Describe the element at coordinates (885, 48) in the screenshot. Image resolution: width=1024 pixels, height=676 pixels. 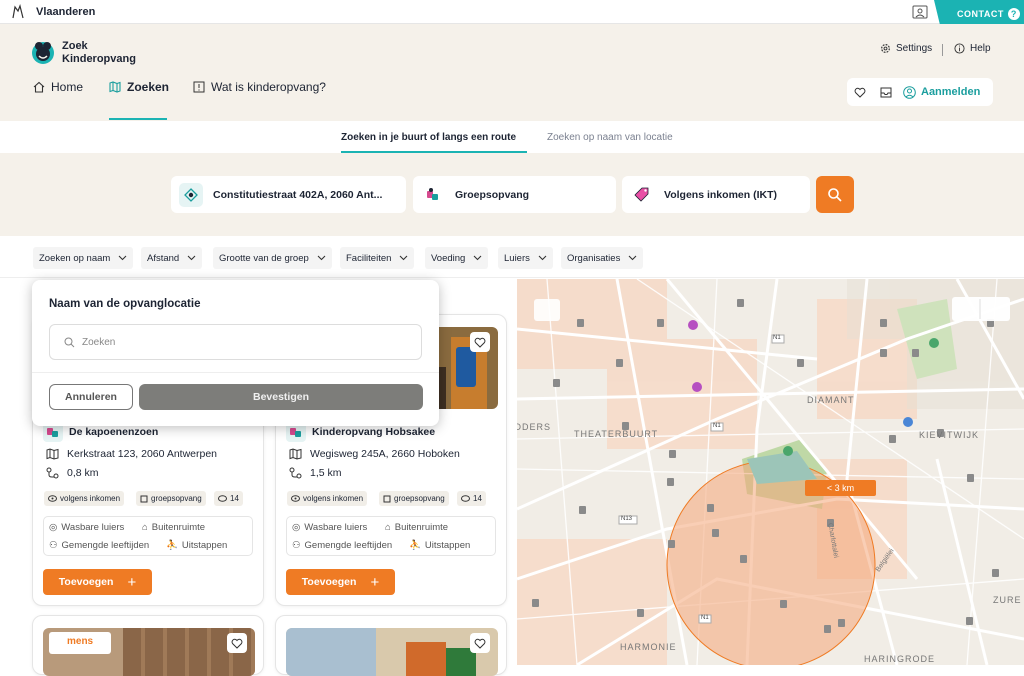
I see `gear-icon` at that location.